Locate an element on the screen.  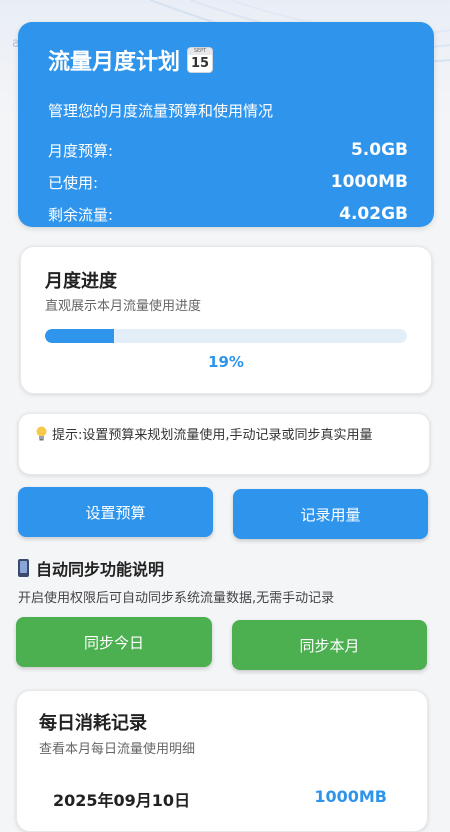
remaining-row: 剩余流量: 4.02GB is located at coordinates (228, 214).